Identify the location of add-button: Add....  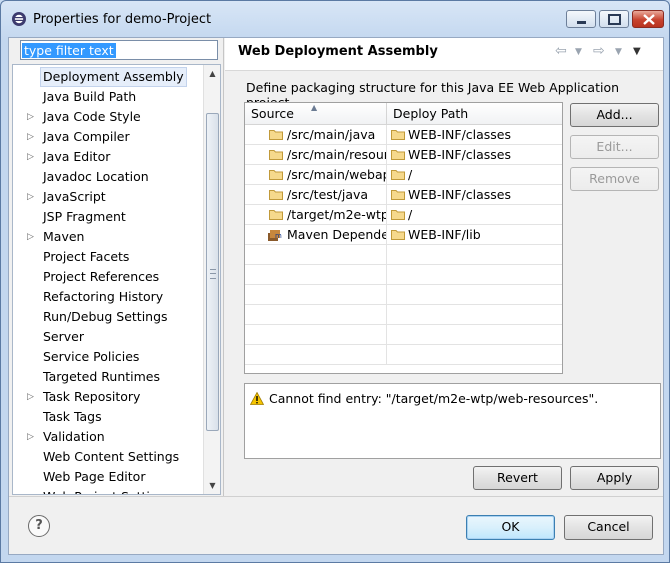
(614, 115).